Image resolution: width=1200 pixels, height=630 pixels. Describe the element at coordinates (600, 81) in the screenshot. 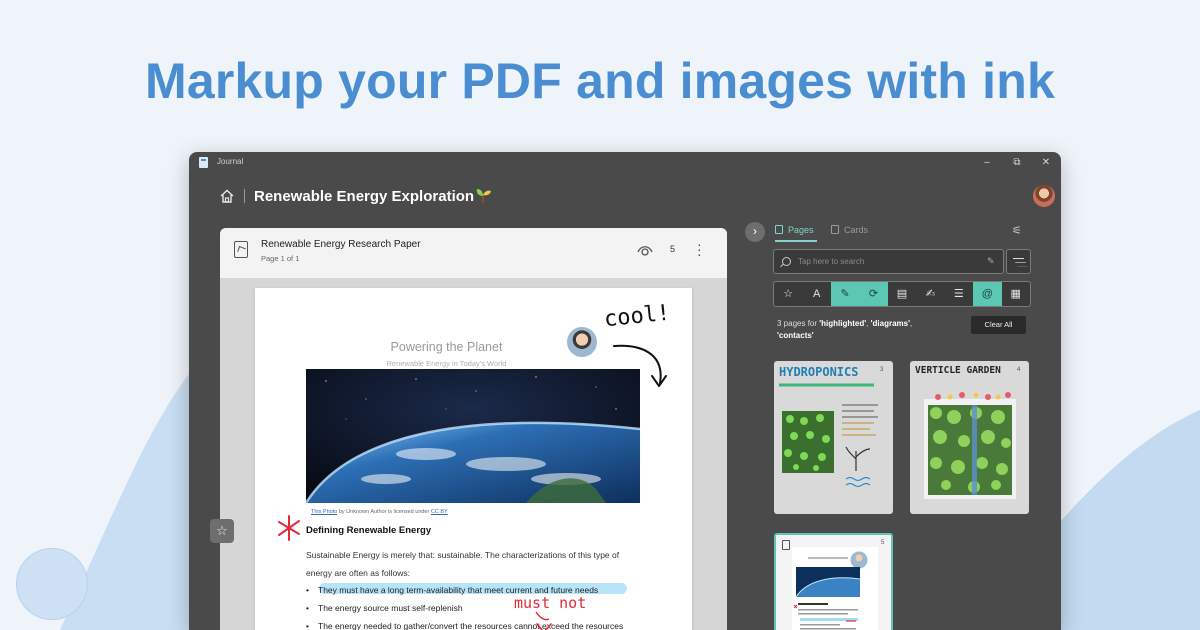

I see `headline: Markup your PDF and images with ink` at that location.